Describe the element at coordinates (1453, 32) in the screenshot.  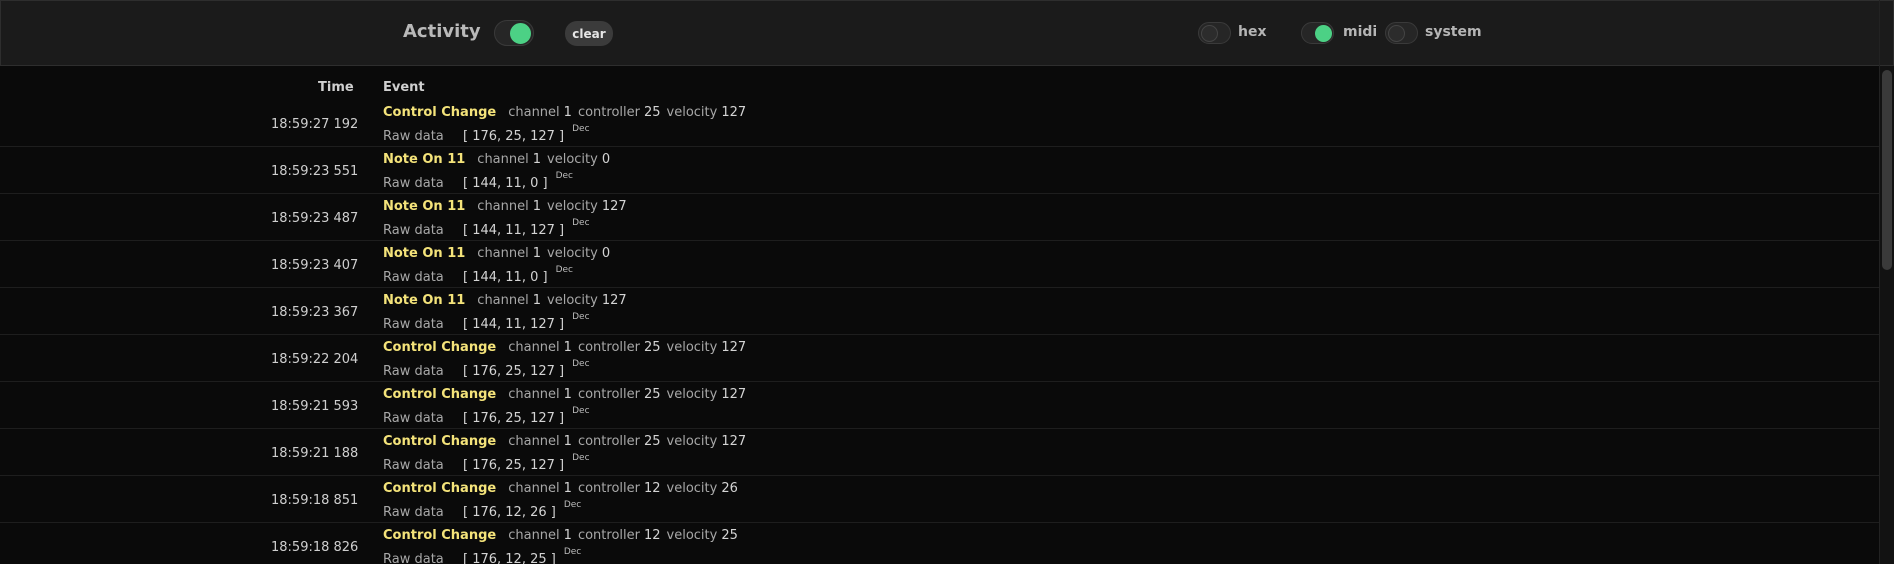
I see `system-label: system` at that location.